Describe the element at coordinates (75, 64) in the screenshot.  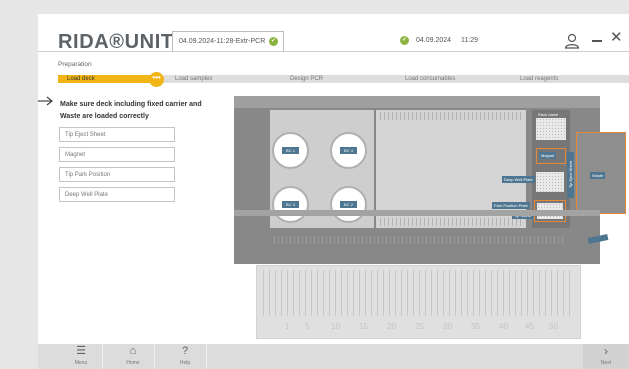
I see `section-label: Preparation` at that location.